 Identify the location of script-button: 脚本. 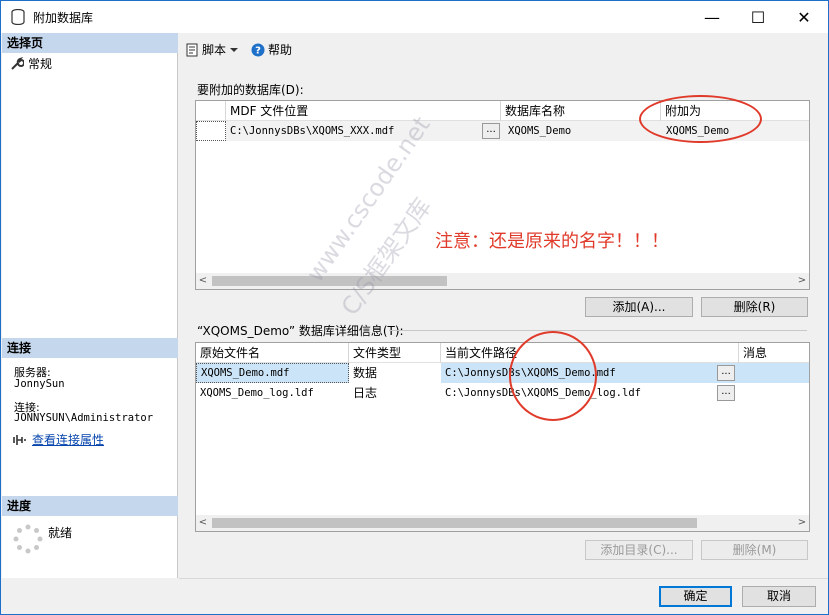
(212, 49).